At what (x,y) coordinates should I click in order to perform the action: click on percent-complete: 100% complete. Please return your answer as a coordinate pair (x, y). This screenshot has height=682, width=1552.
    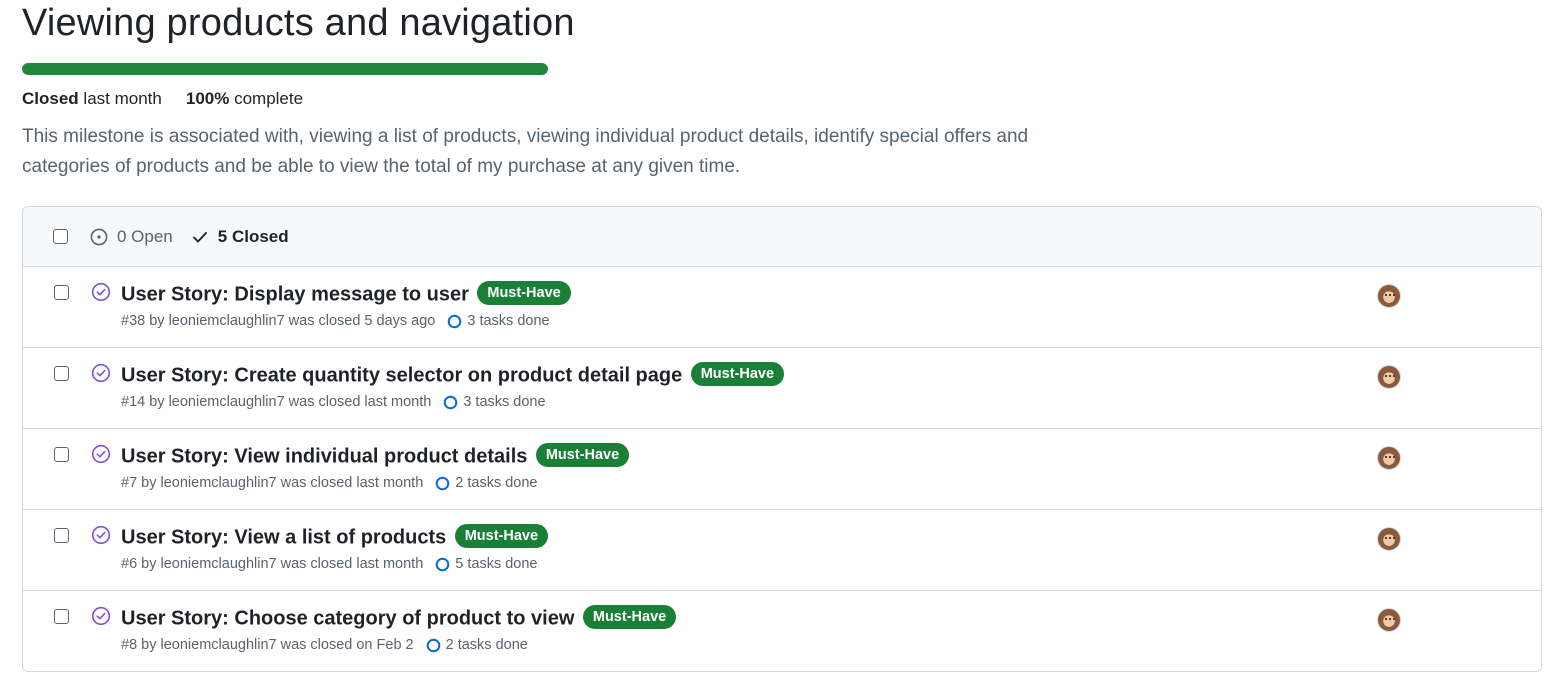
    Looking at the image, I should click on (244, 98).